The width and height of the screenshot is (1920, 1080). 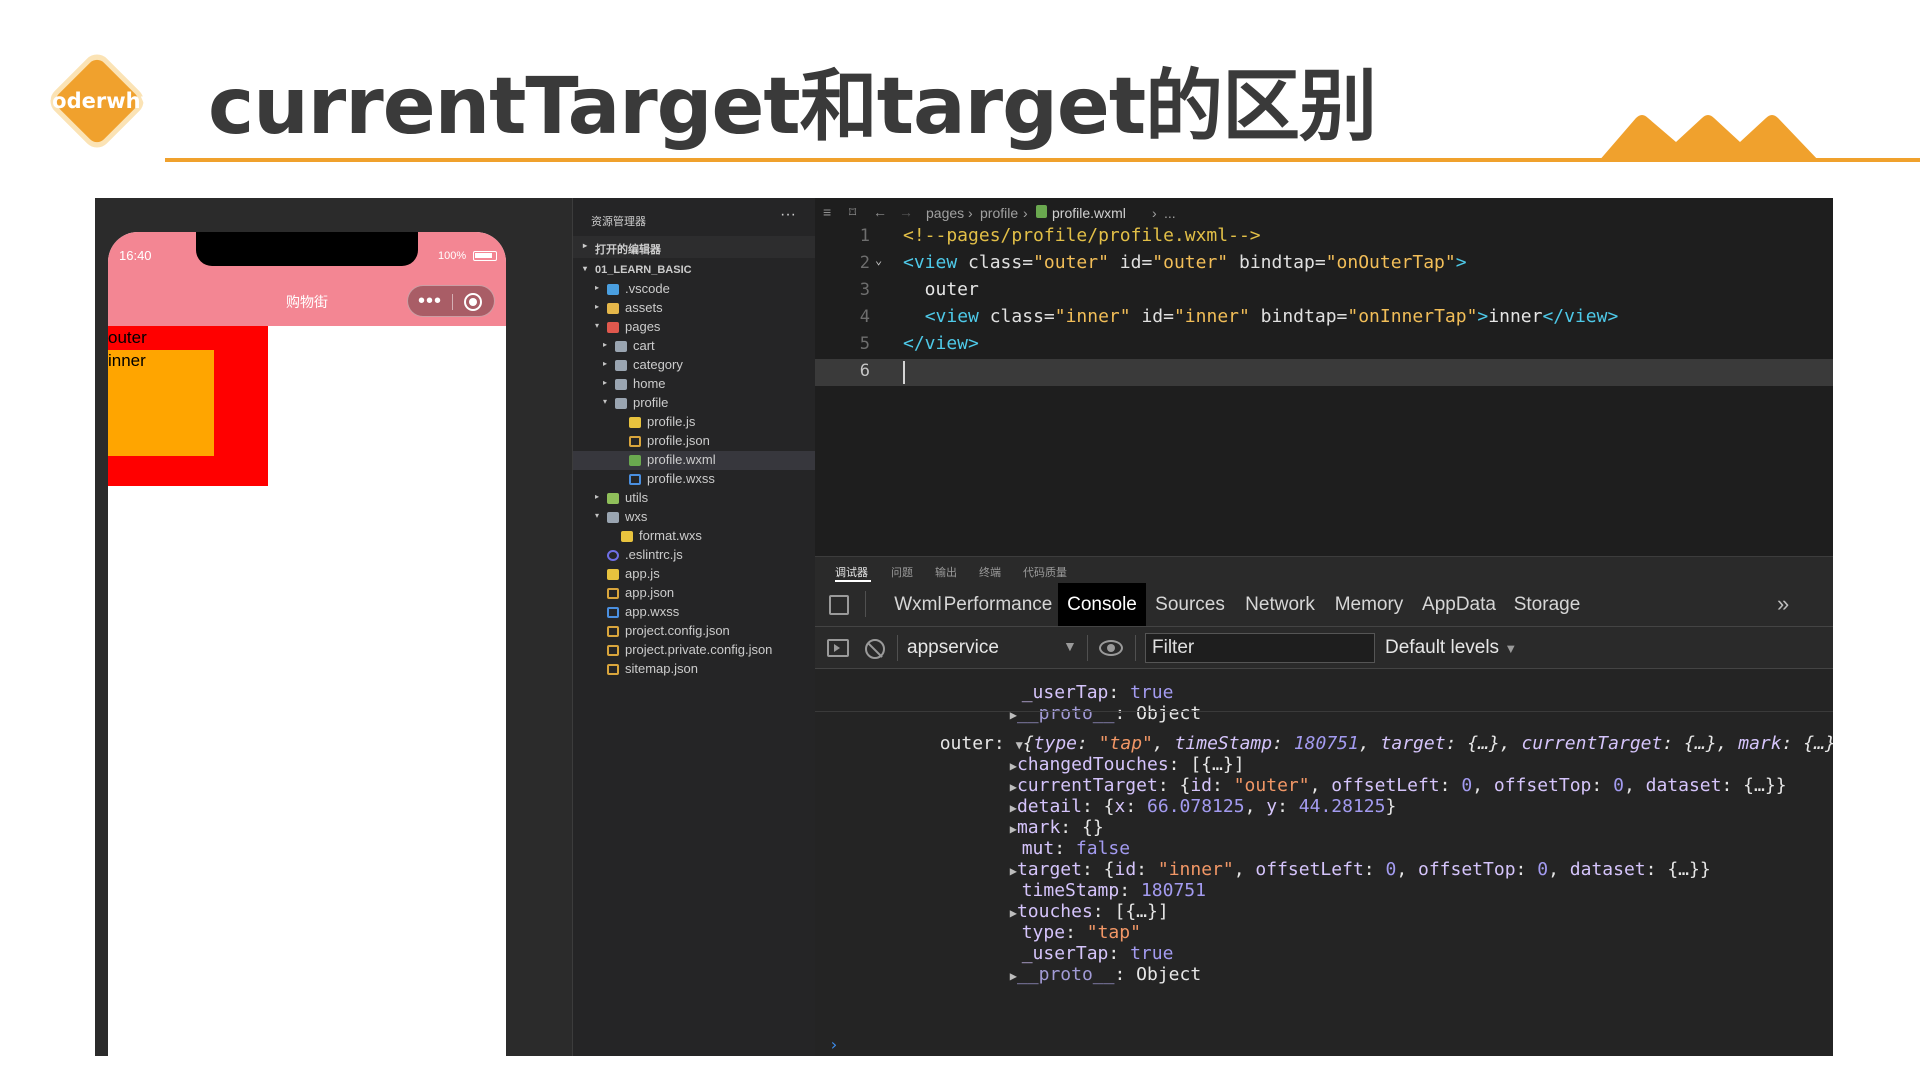 What do you see at coordinates (880, 212) in the screenshot?
I see `back-arrow-icon: ←` at bounding box center [880, 212].